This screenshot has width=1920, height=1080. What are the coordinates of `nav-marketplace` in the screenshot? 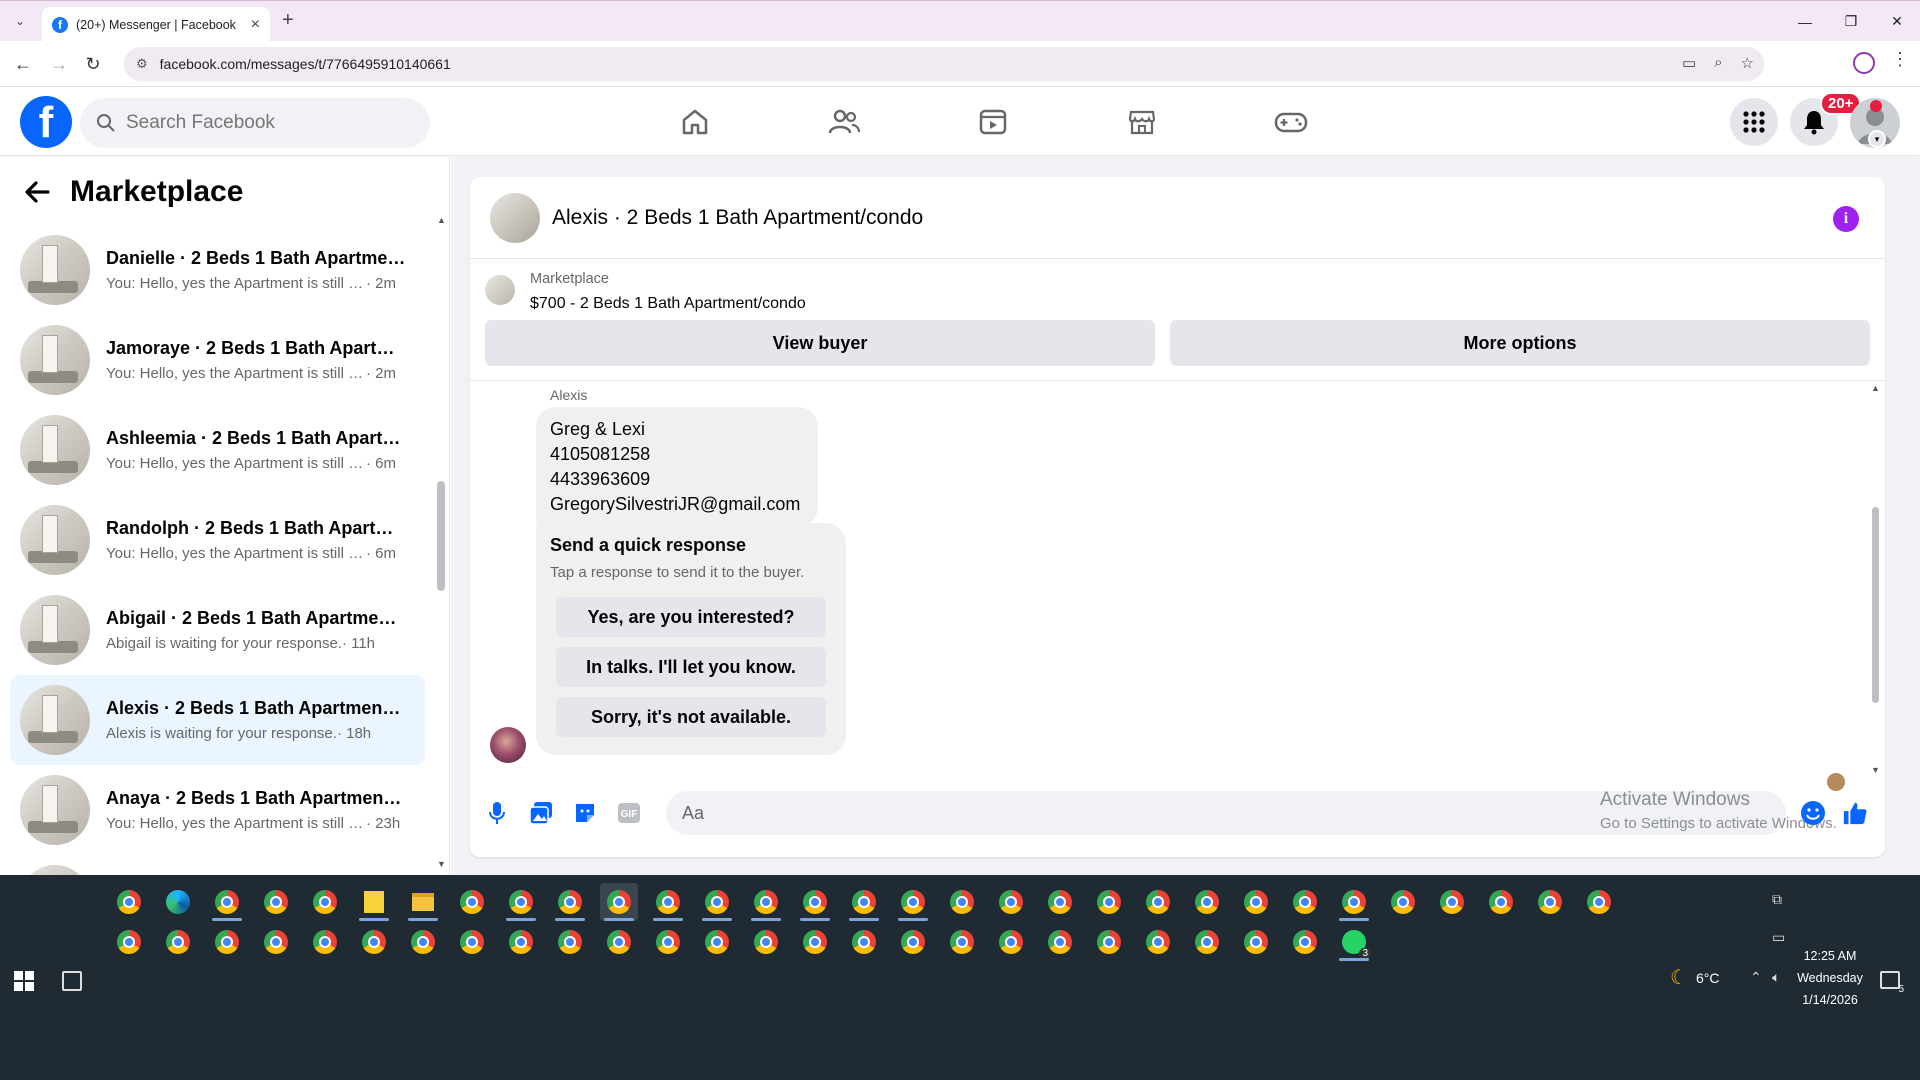 It's located at (1141, 122).